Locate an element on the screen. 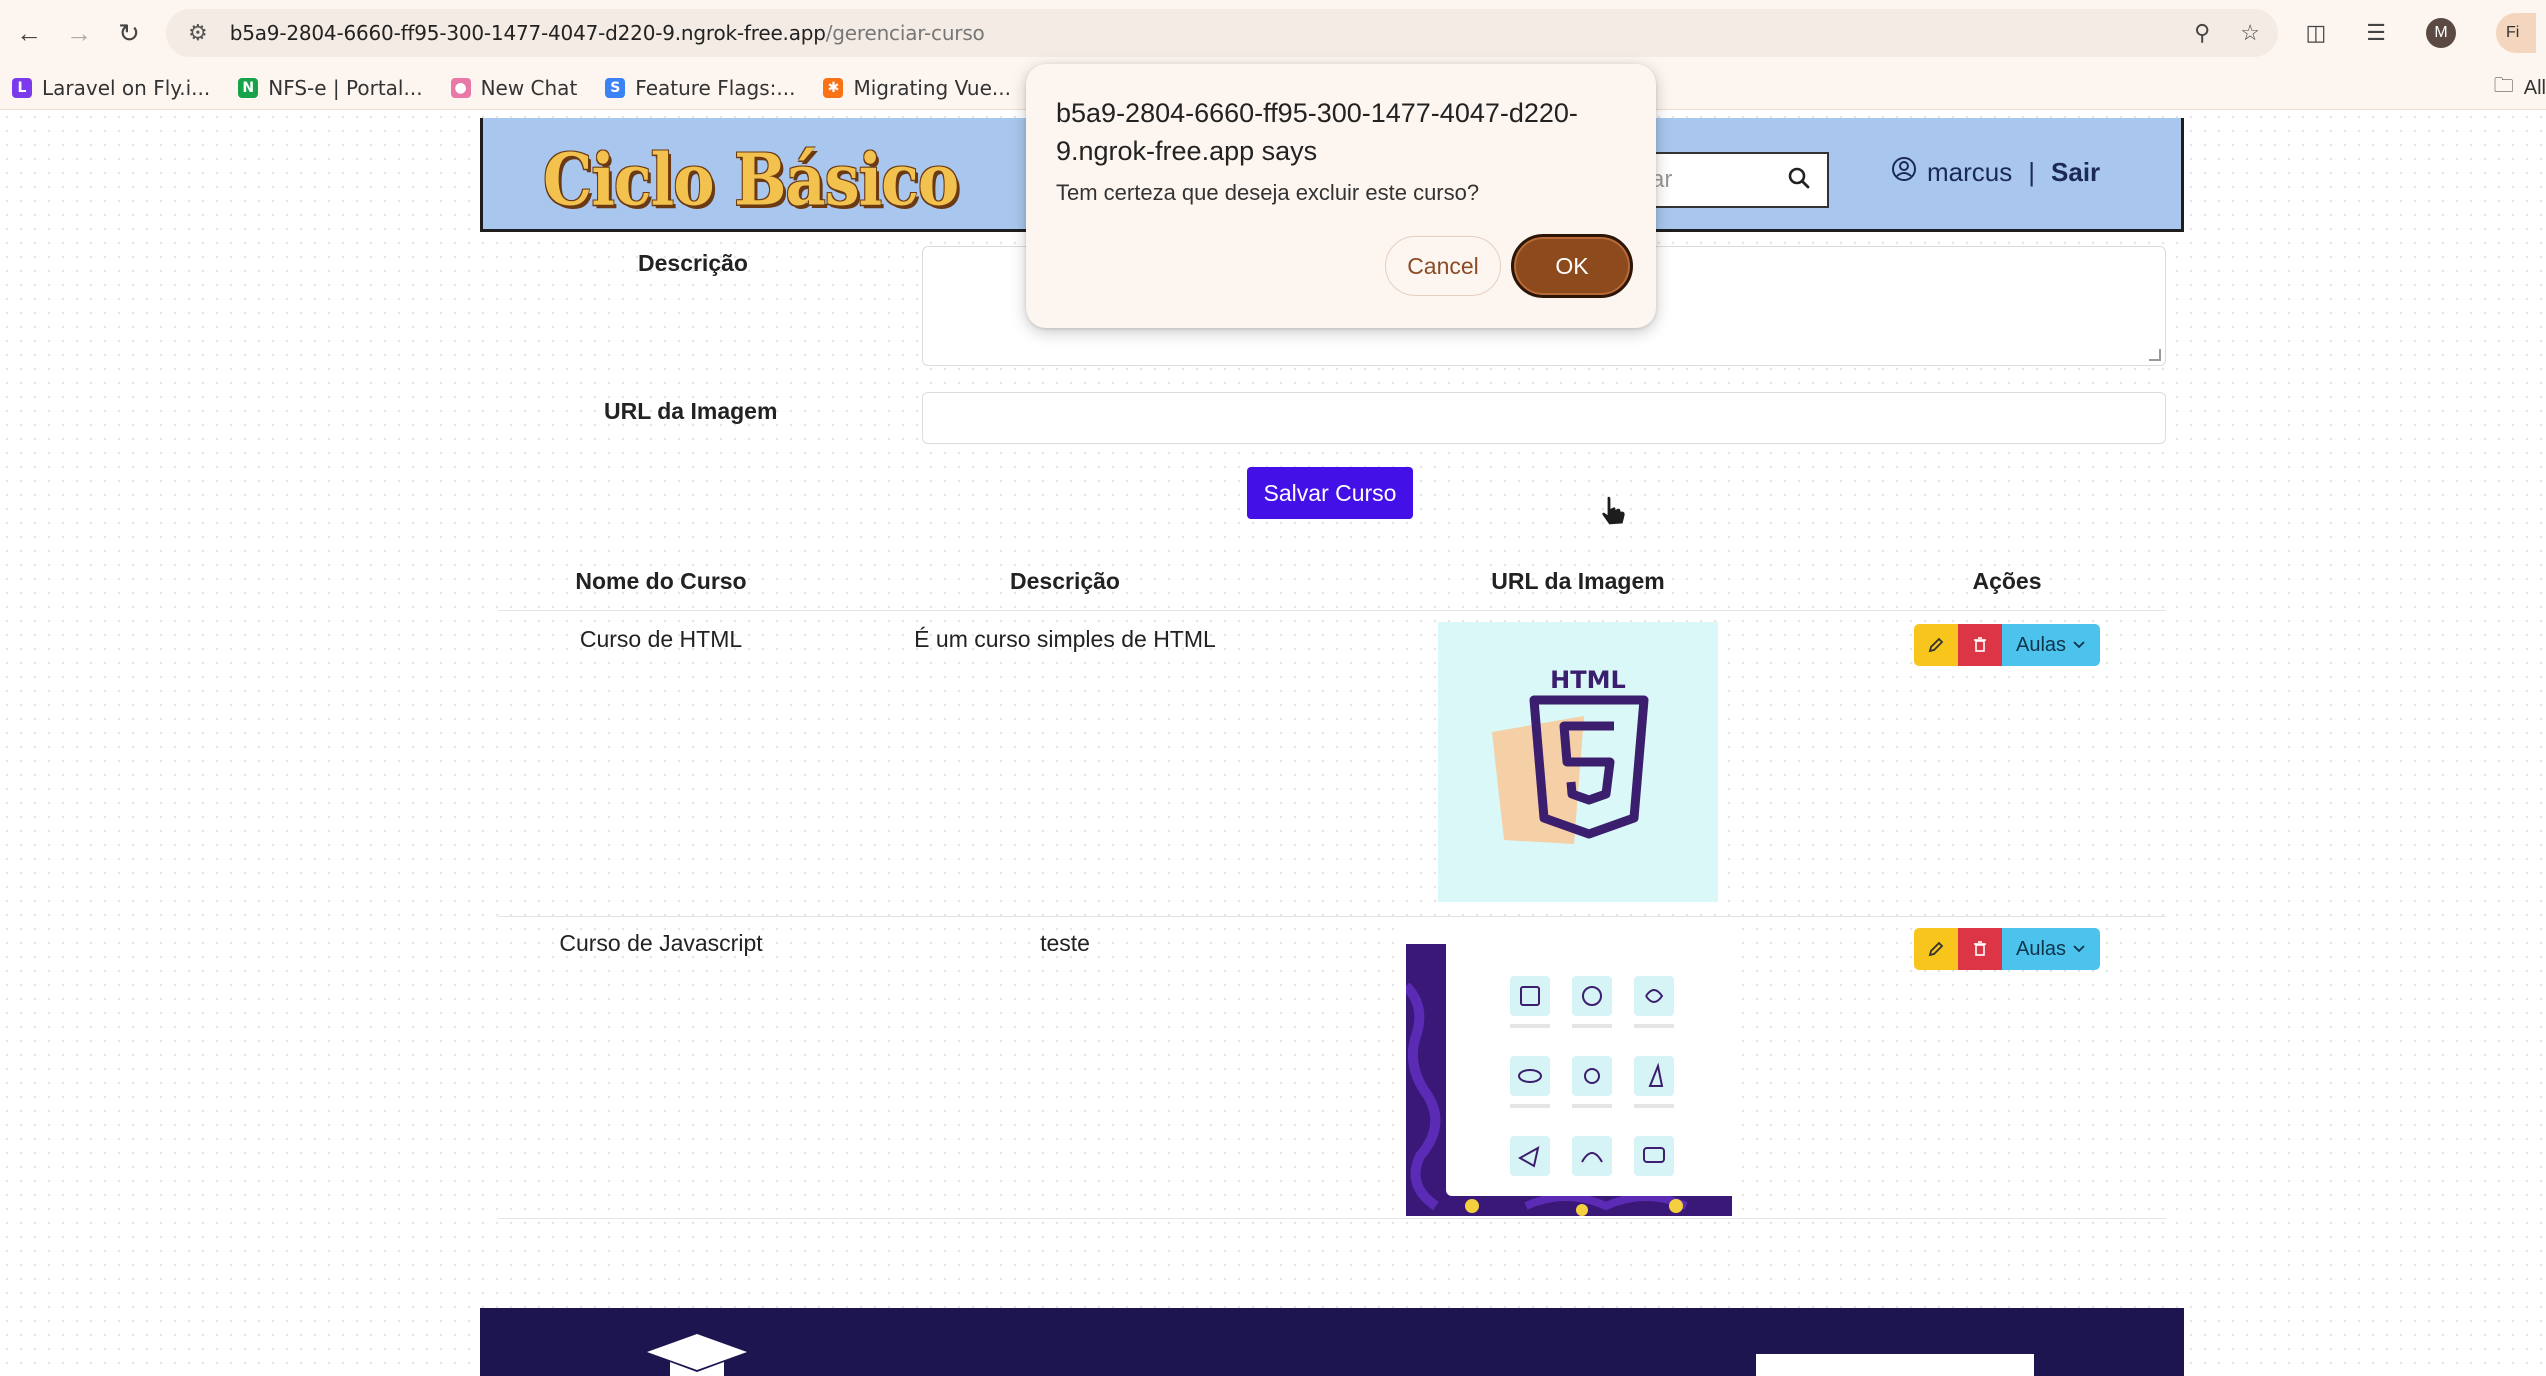 The height and width of the screenshot is (1376, 2546). table-cell-name: Curso de HTML is located at coordinates (661, 639).